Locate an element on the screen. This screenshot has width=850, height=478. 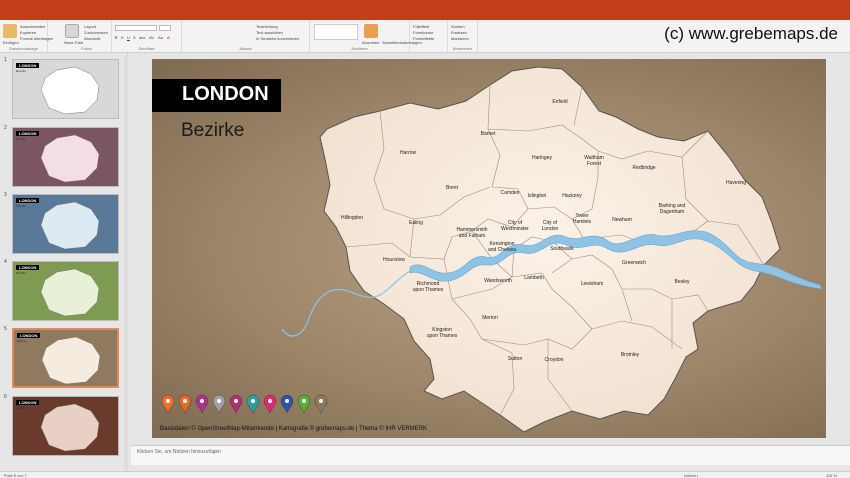
slide-number: 1 is located at coordinates (5, 60).